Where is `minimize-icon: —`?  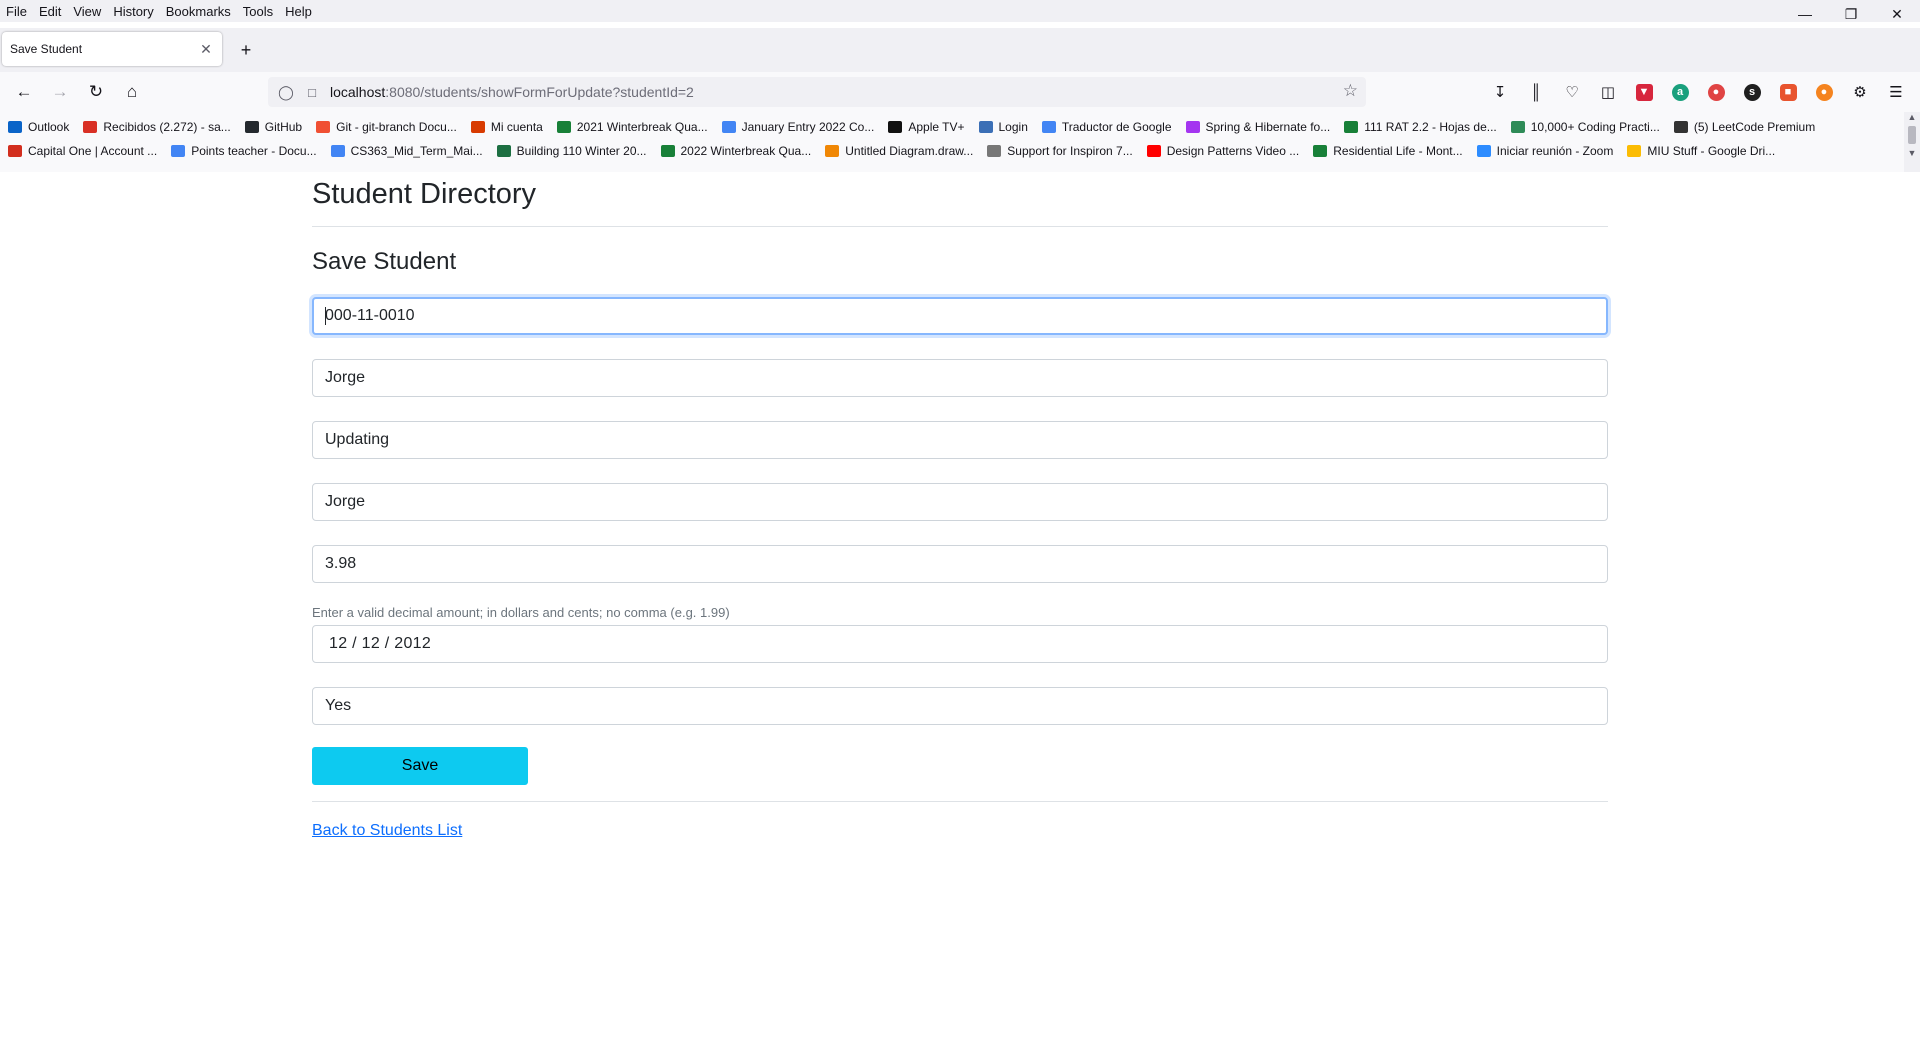
minimize-icon: — is located at coordinates (1805, 14).